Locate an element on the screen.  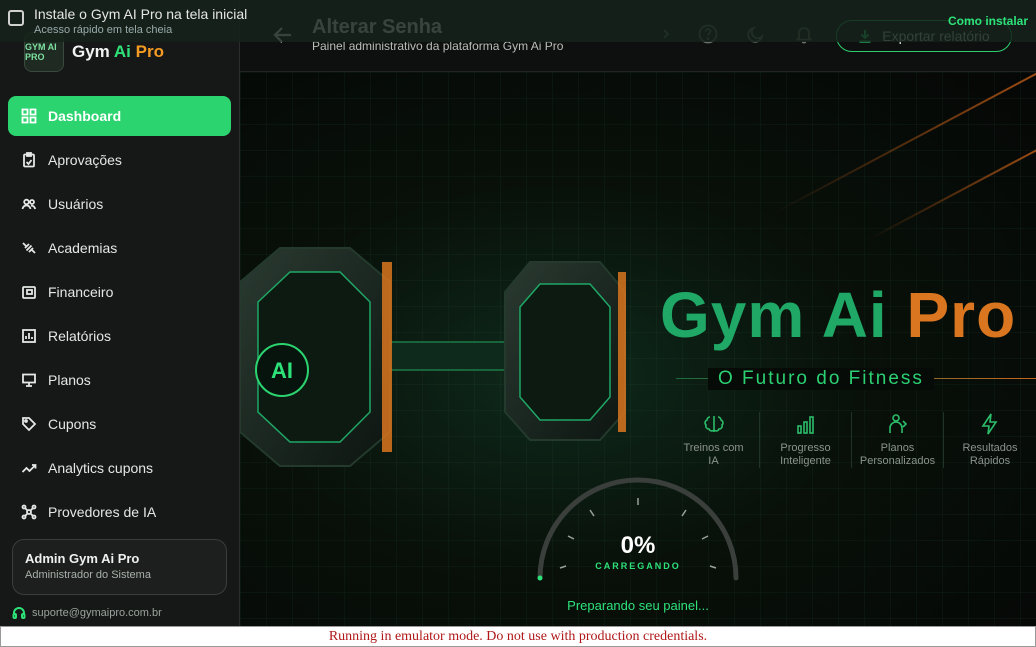
feature-line2: Inteligente is located at coordinates (805, 461).